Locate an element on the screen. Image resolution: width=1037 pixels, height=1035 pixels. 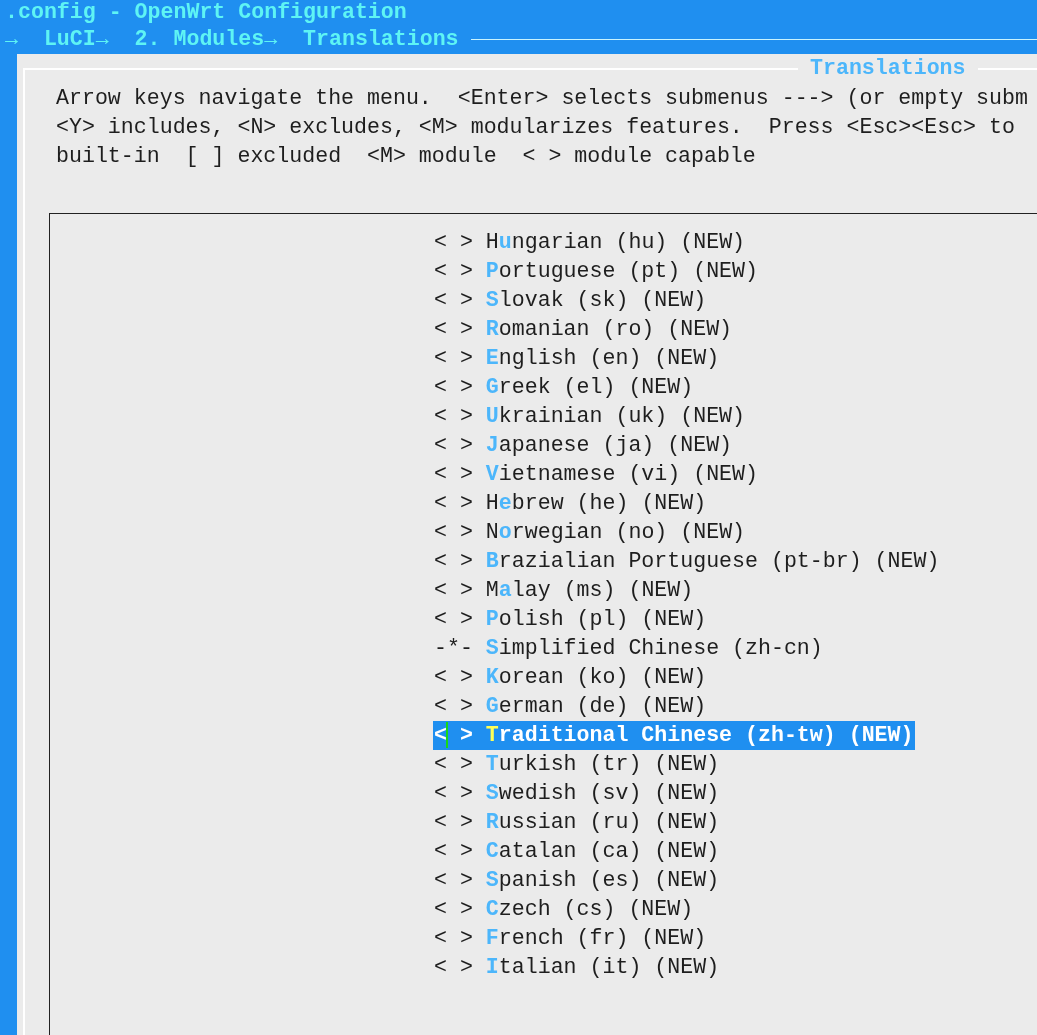
menu-item: < > Turkish (tr) (NEW) is located at coordinates (577, 764).